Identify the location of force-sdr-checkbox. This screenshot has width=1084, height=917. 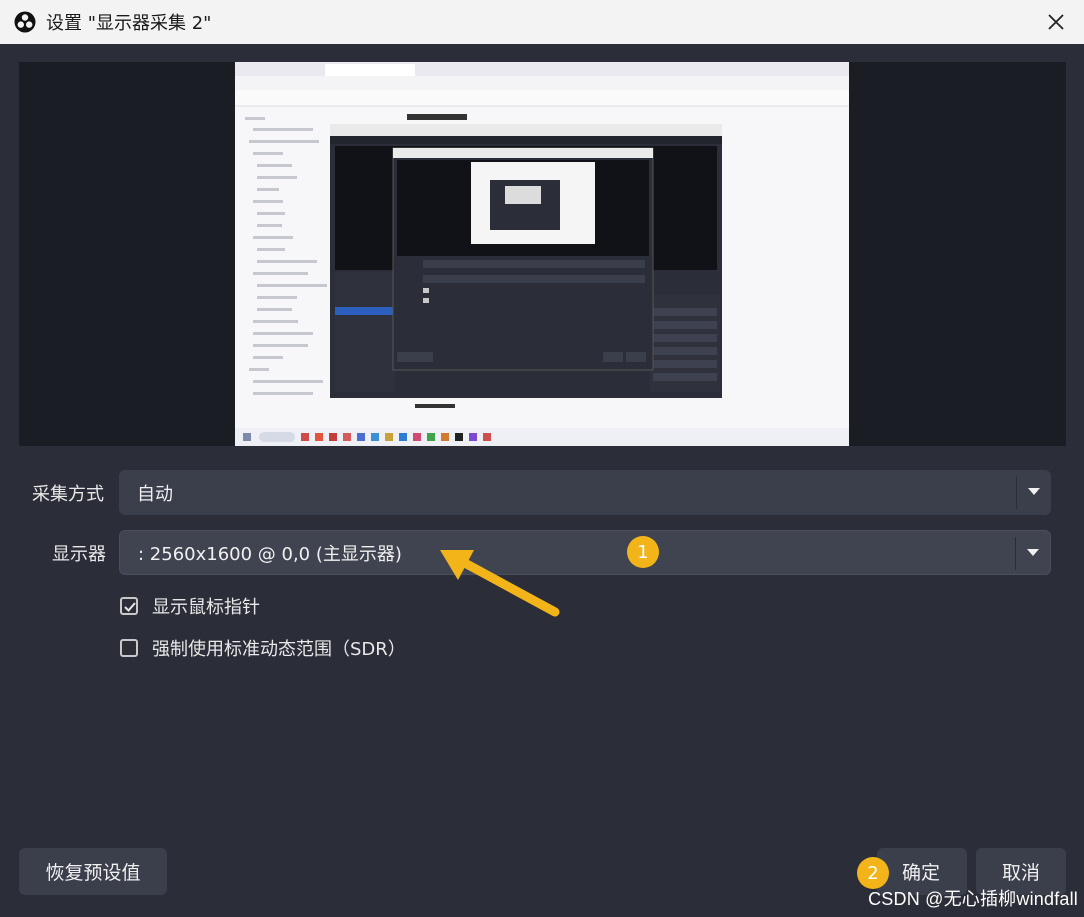
(129, 648).